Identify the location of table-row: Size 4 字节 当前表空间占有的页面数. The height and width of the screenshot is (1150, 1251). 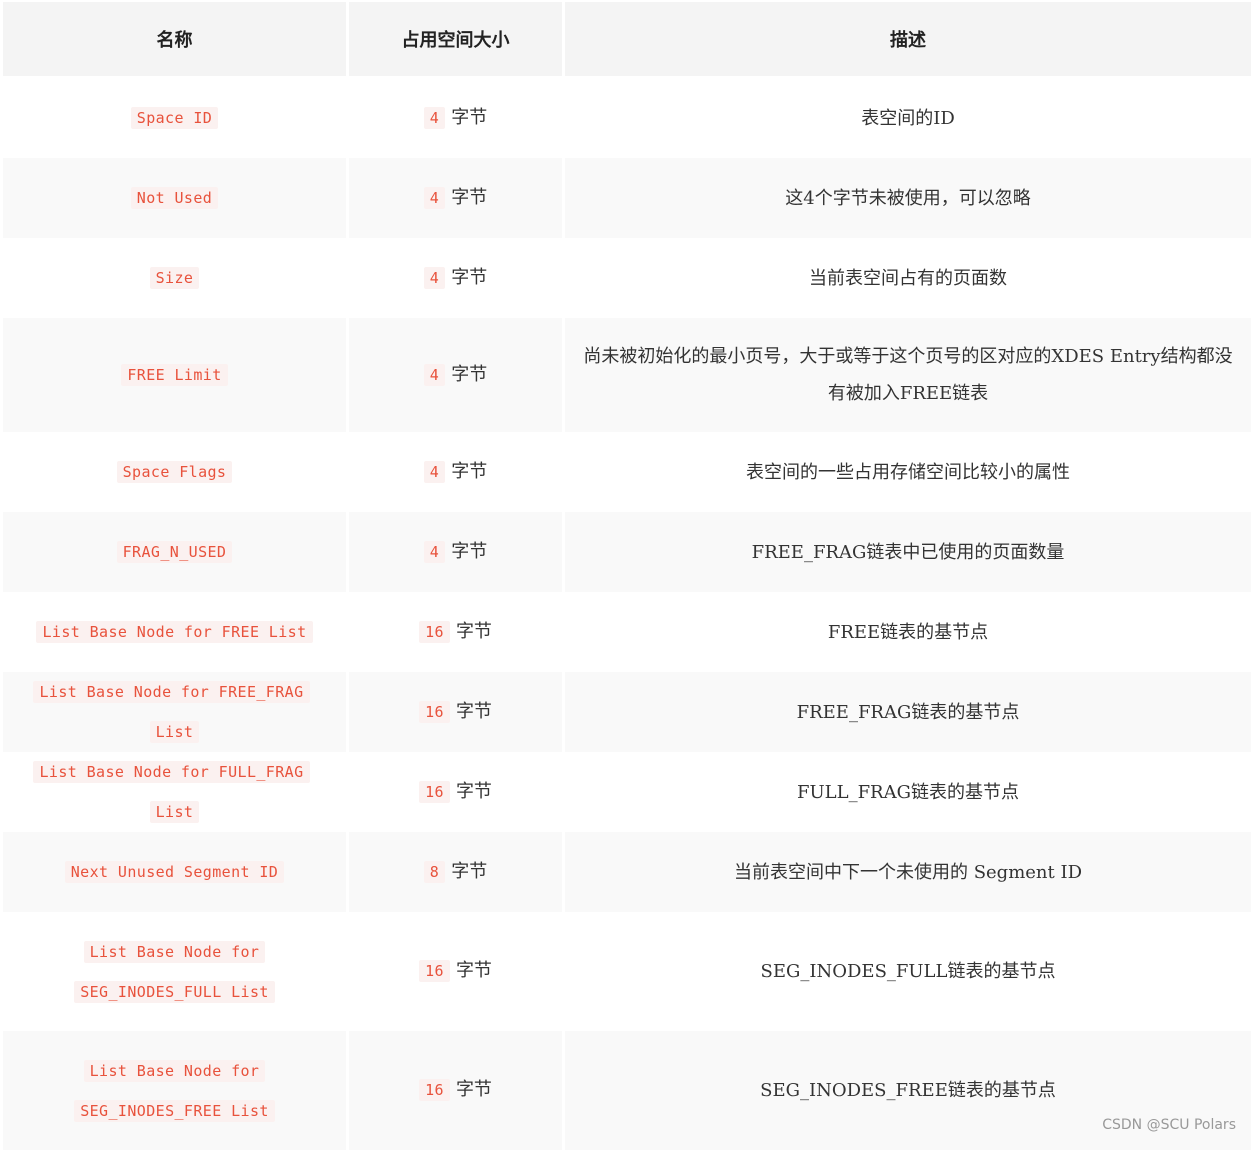
(627, 278).